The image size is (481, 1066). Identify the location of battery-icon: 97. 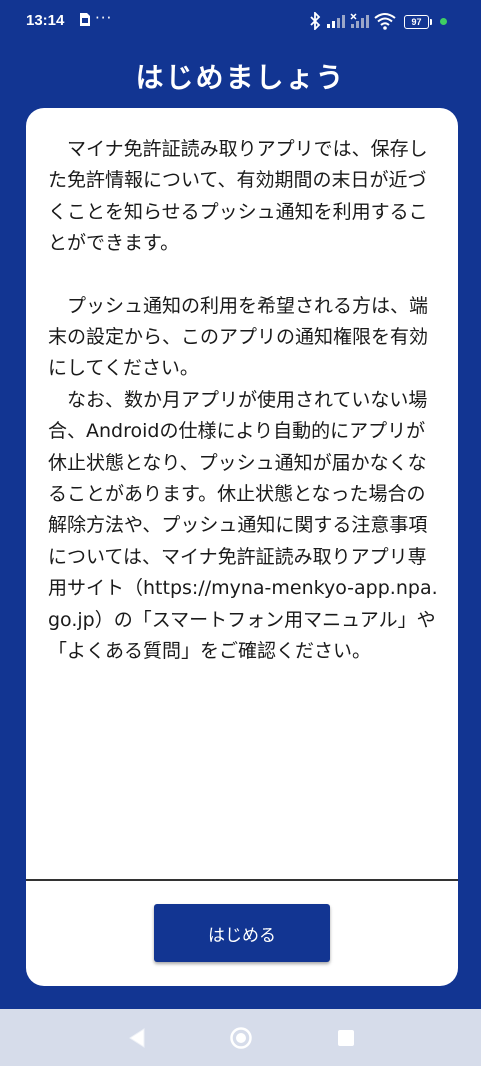
(419, 21).